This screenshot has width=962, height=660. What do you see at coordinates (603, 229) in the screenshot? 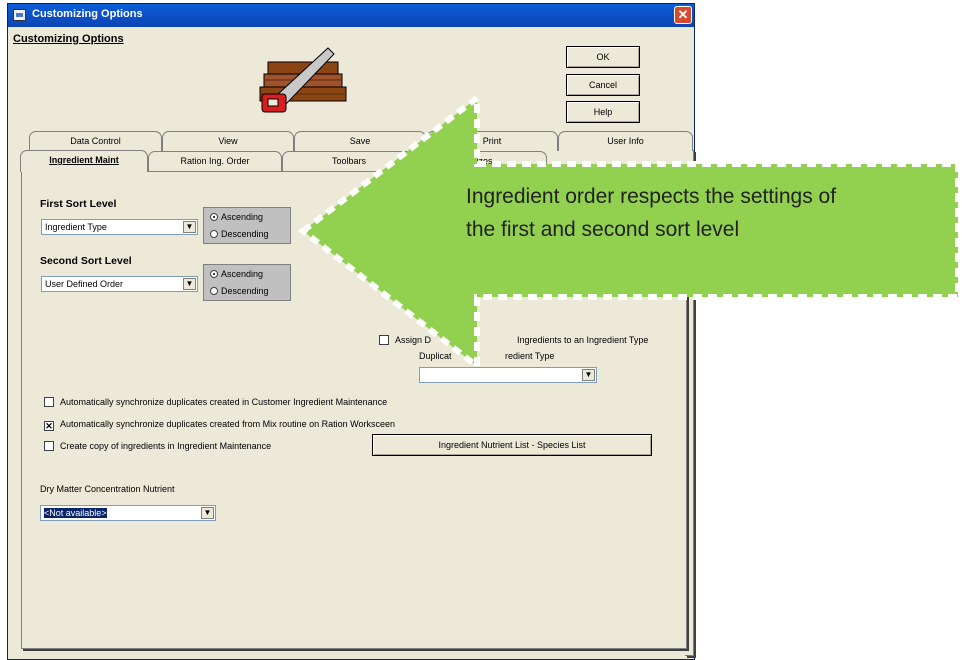
I see `callout-line-2: the first and second sort level` at bounding box center [603, 229].